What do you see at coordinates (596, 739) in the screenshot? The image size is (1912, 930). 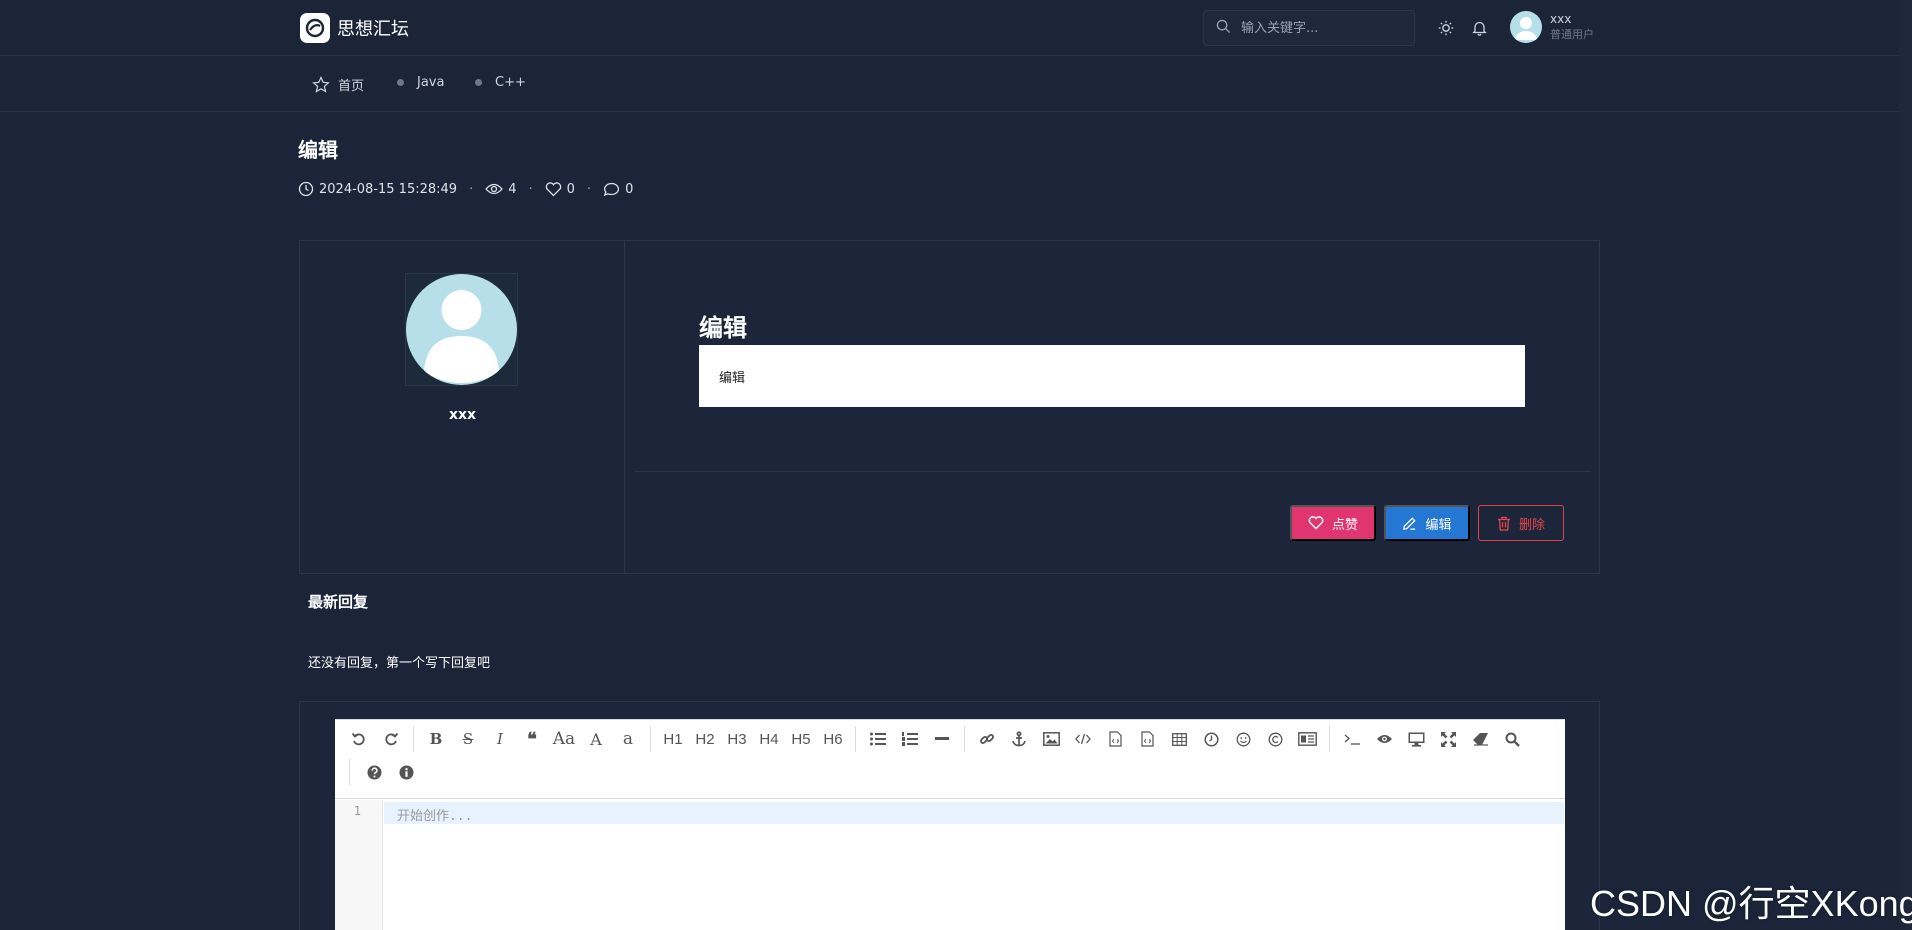 I see `capitalize-button: A` at bounding box center [596, 739].